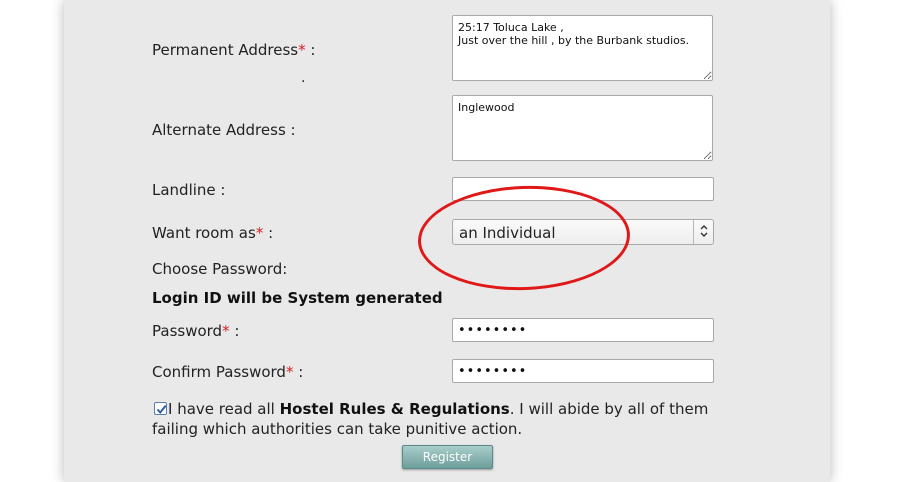 This screenshot has width=898, height=482. Describe the element at coordinates (297, 298) in the screenshot. I see `login-id-note: Login ID will be System generated` at that location.